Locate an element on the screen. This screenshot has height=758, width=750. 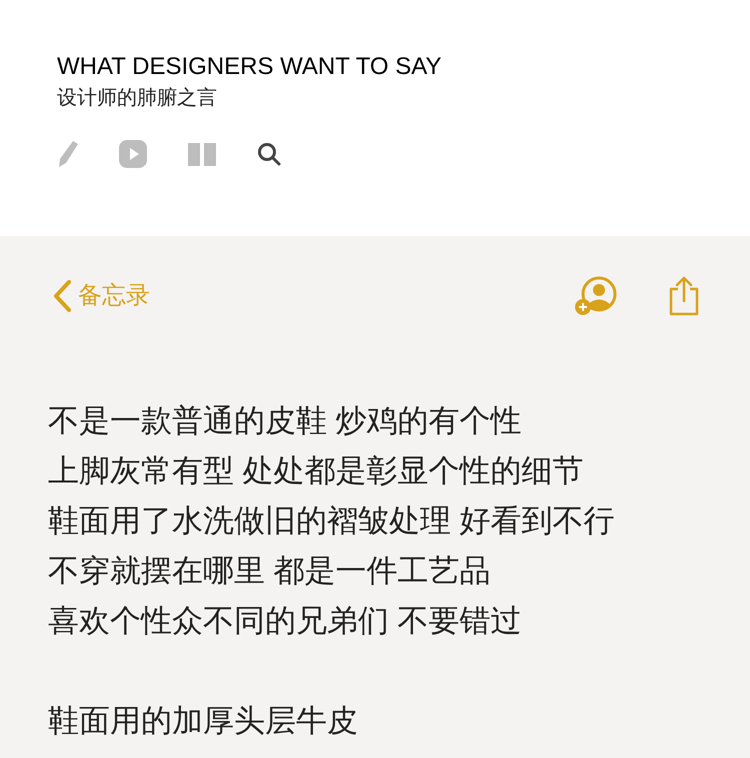
header-subtitle: 设计师的肺腑之言 is located at coordinates (137, 98).